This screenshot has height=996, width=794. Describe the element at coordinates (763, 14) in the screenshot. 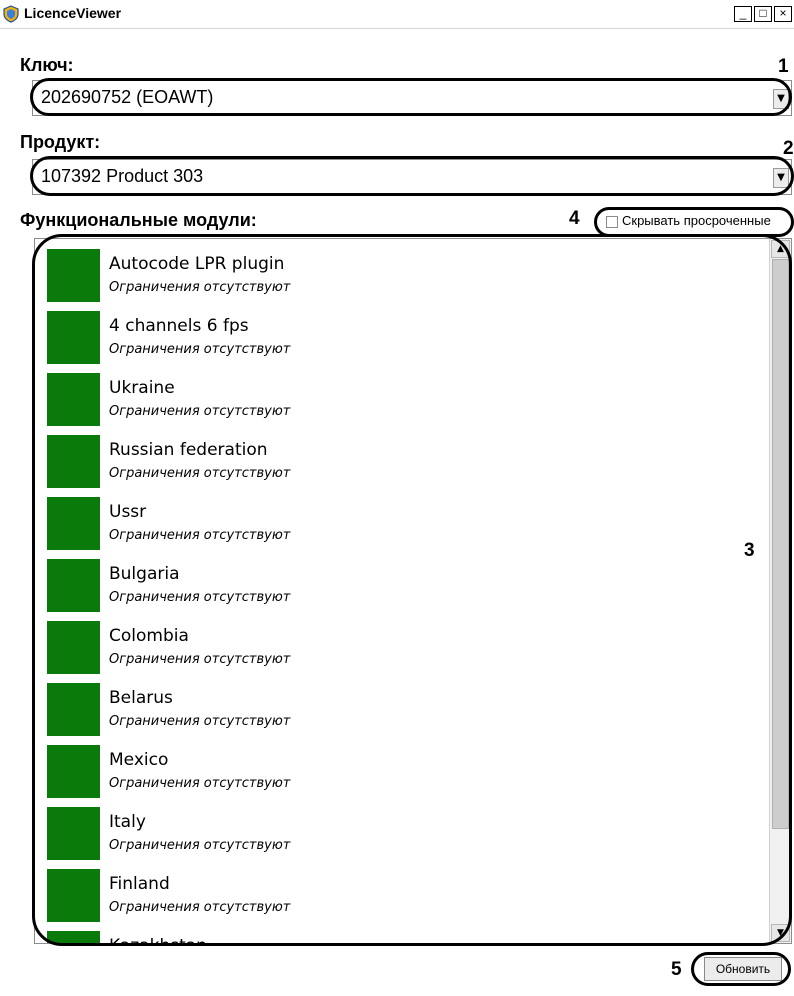

I see `maximize-button: □` at that location.